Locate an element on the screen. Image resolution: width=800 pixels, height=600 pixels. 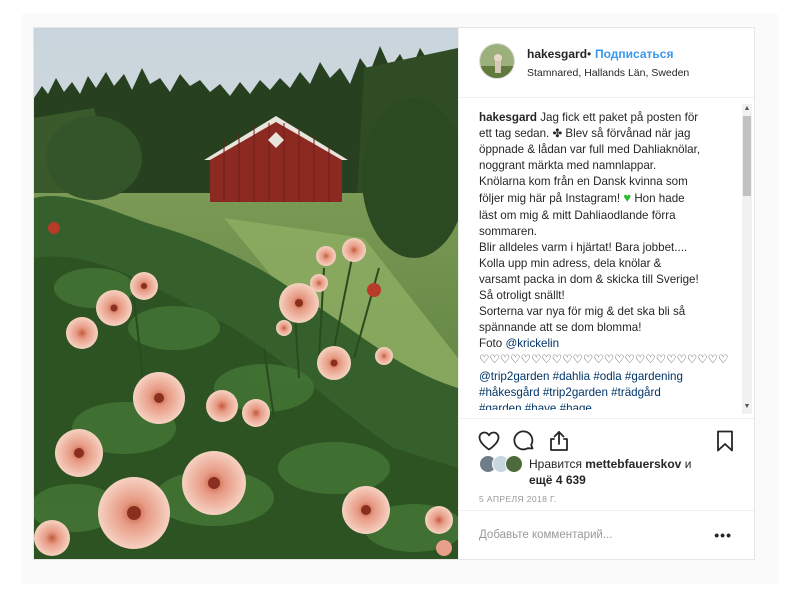
likes-prefix: Нравится is located at coordinates (555, 464).